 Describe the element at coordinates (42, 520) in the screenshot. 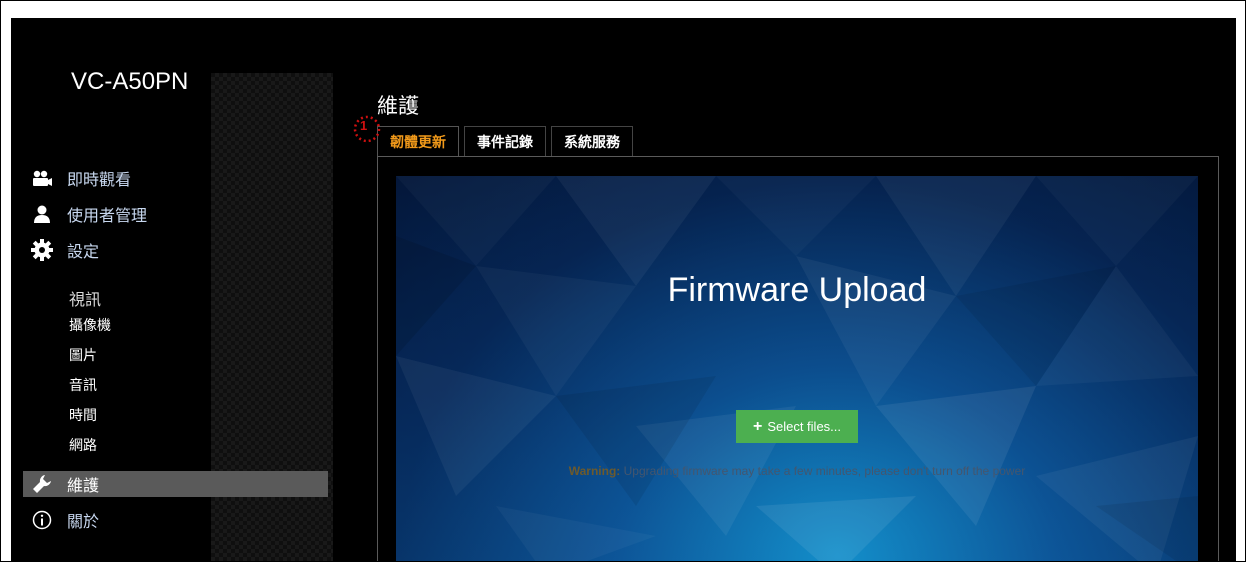

I see `info-icon` at that location.